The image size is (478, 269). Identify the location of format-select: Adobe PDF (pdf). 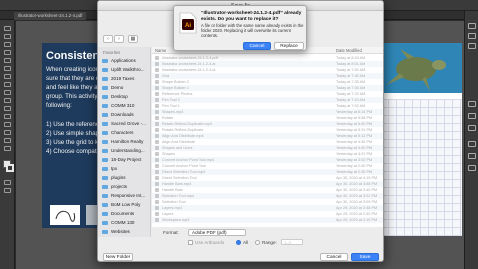
(217, 232).